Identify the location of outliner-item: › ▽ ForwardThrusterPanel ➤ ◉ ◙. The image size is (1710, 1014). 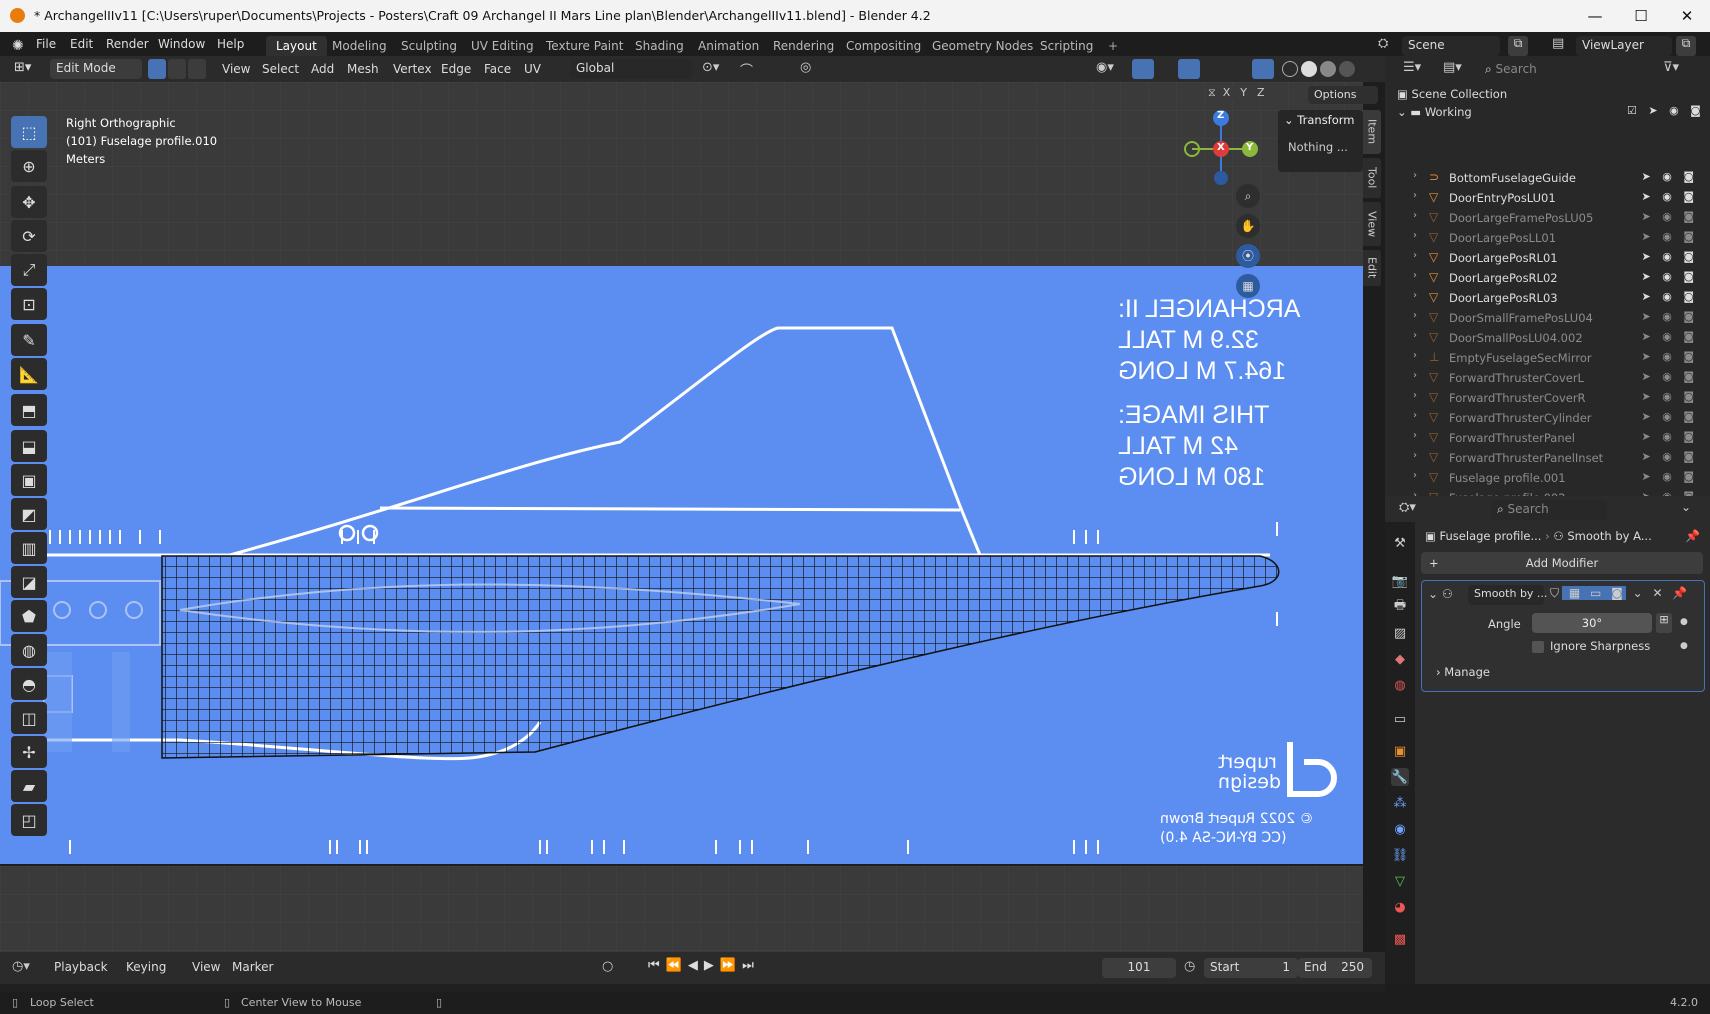
(1547, 438).